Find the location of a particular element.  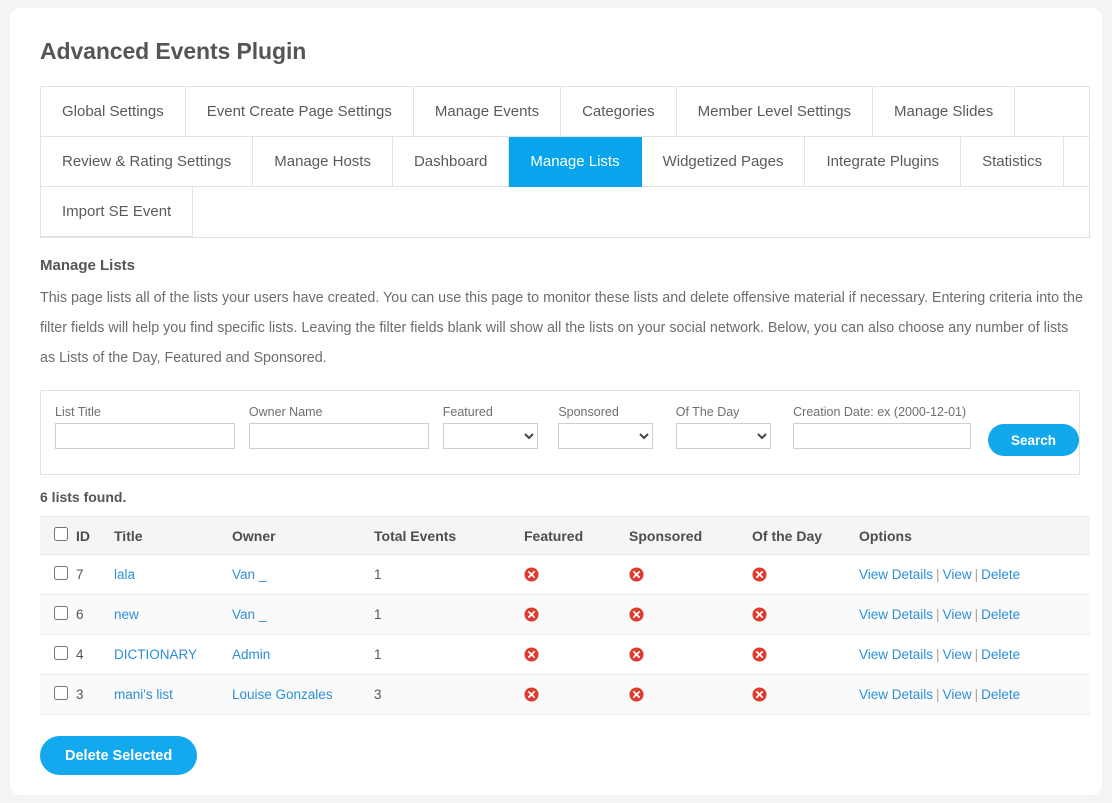

tab-member-level-settings: Member Level Settings is located at coordinates (775, 112).